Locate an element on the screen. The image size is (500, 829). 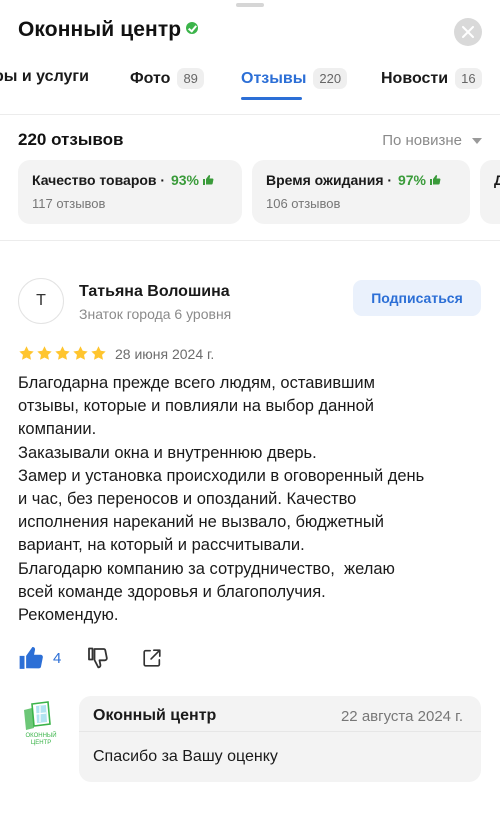
like-count: 4 is located at coordinates (57, 658).